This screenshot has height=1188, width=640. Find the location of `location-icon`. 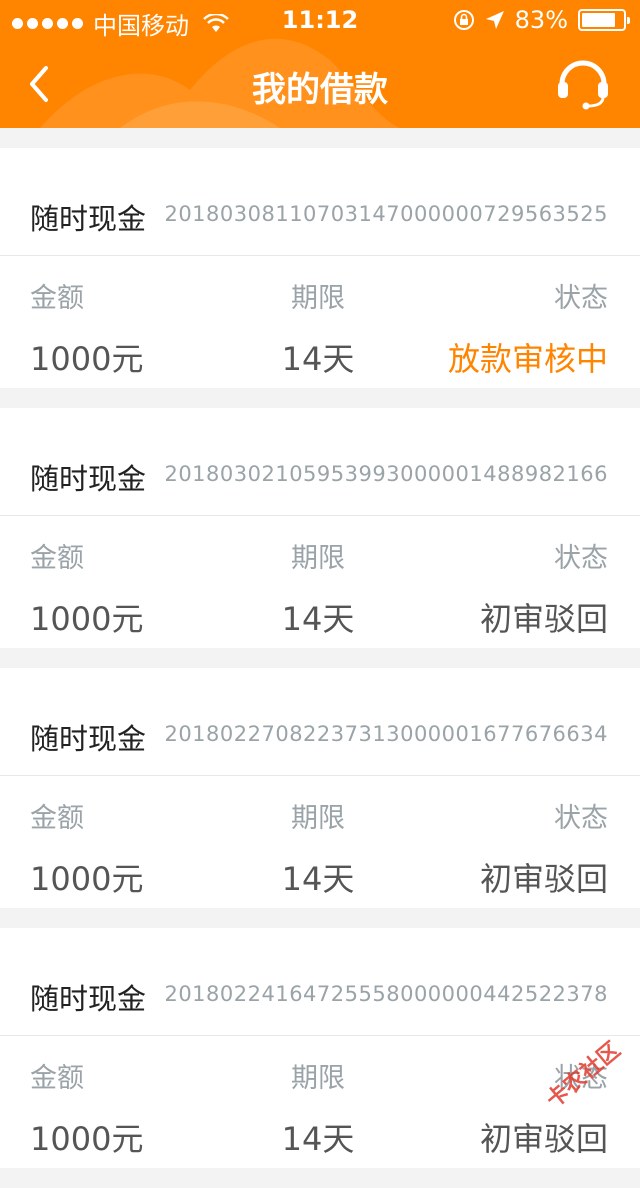

location-icon is located at coordinates (495, 20).